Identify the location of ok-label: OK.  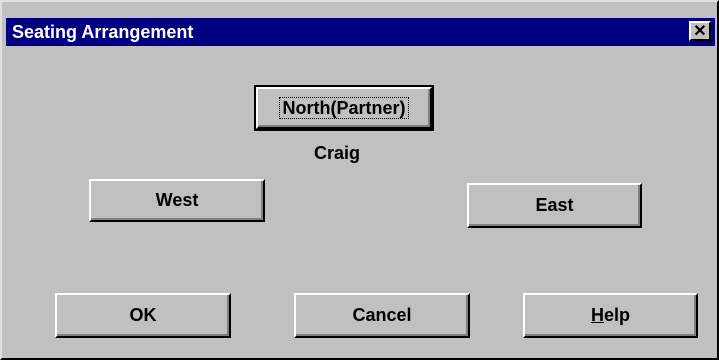
(143, 315).